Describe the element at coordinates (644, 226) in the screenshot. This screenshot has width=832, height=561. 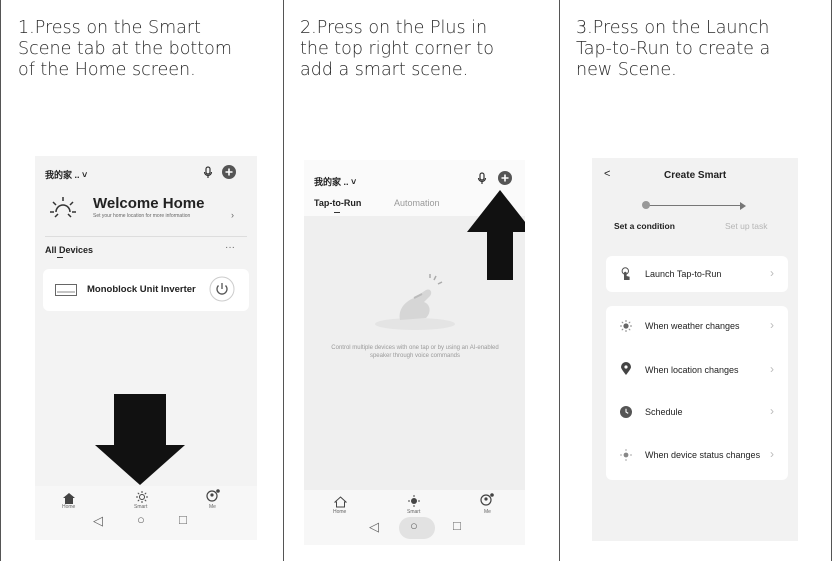
I see `set-condition-label: Set a condition` at that location.